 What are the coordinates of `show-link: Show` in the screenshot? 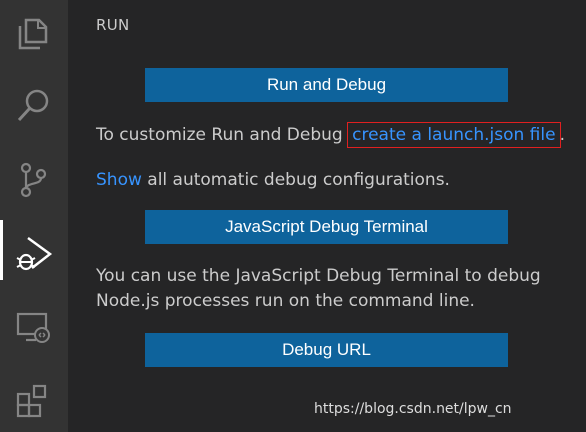 It's located at (119, 180).